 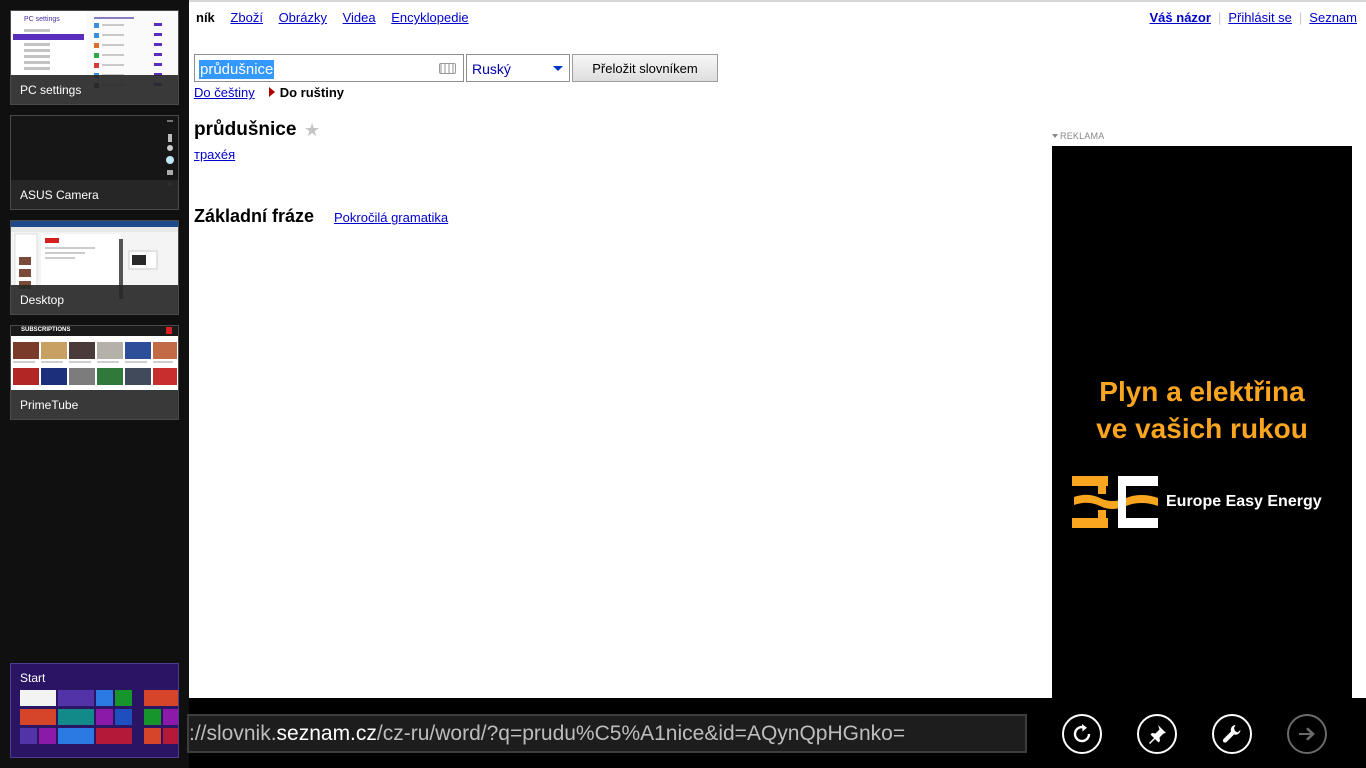 I want to click on refresh-button, so click(x=1082, y=734).